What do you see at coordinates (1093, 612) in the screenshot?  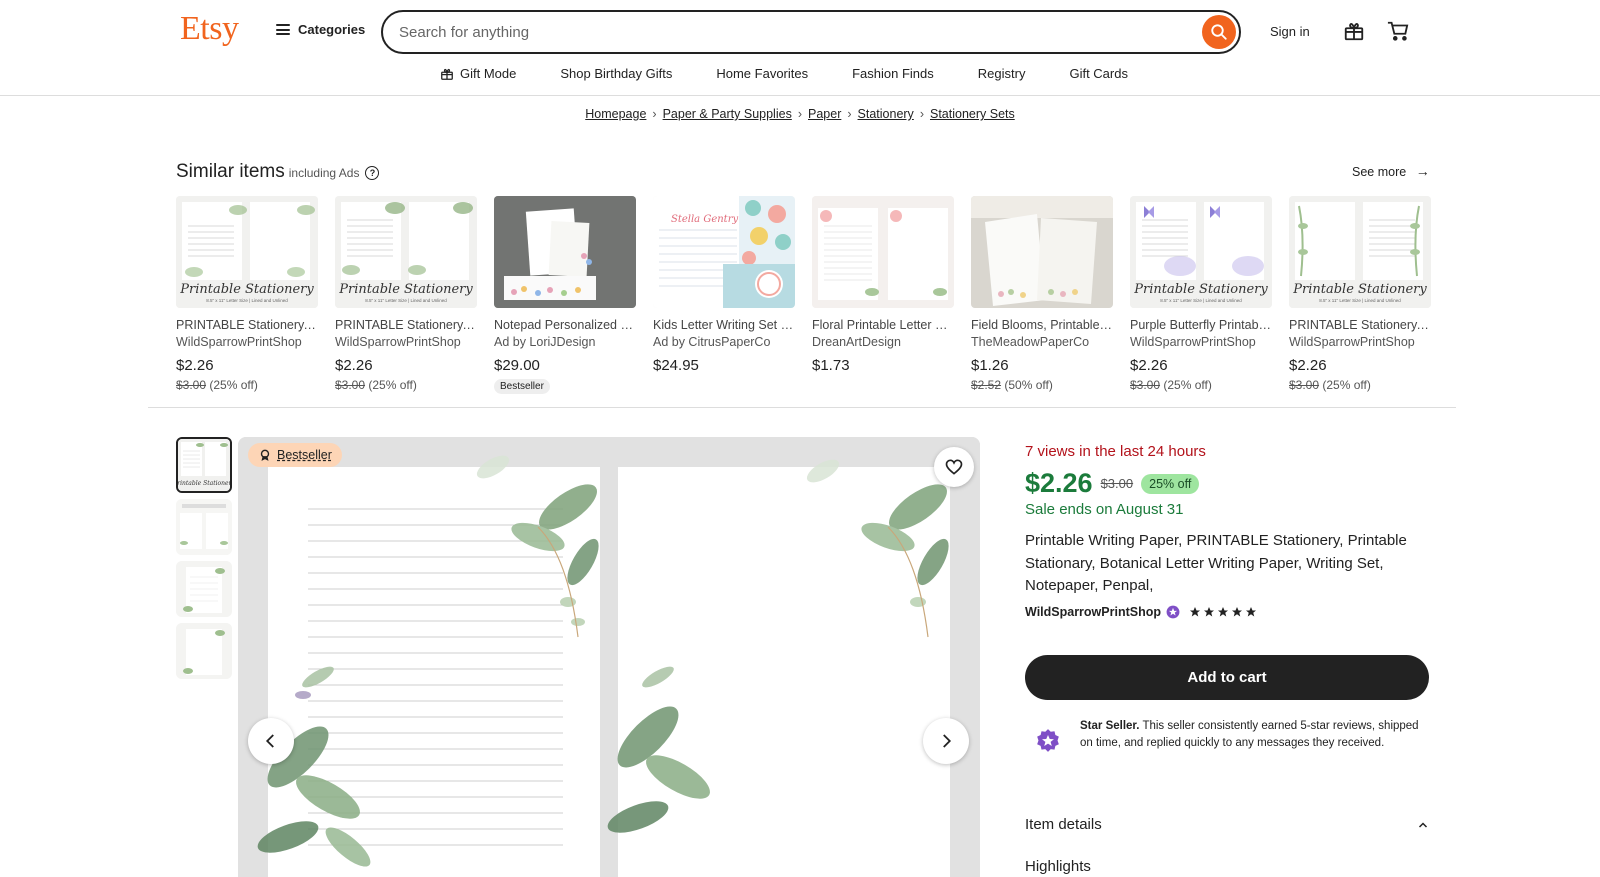 I see `shop-name-link: WildSparrowPrintShop` at bounding box center [1093, 612].